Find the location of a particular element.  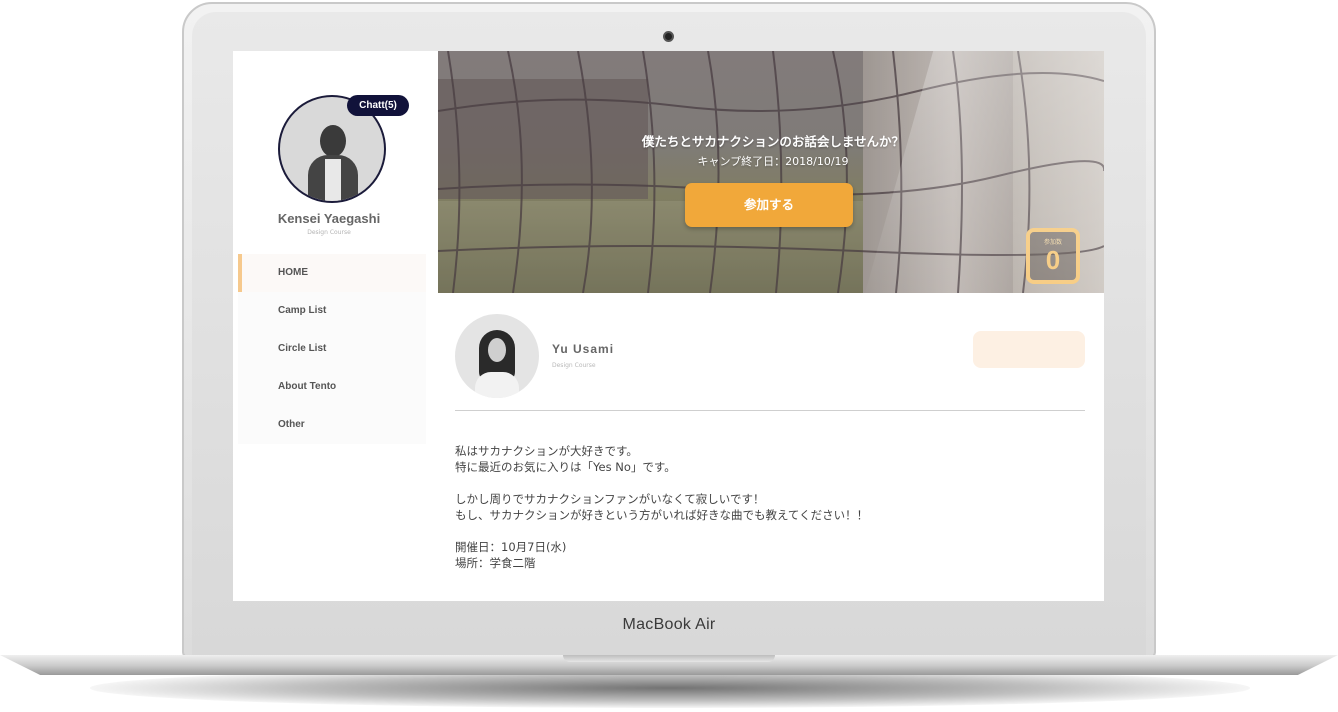

avatar-body-shape is located at coordinates (497, 385).